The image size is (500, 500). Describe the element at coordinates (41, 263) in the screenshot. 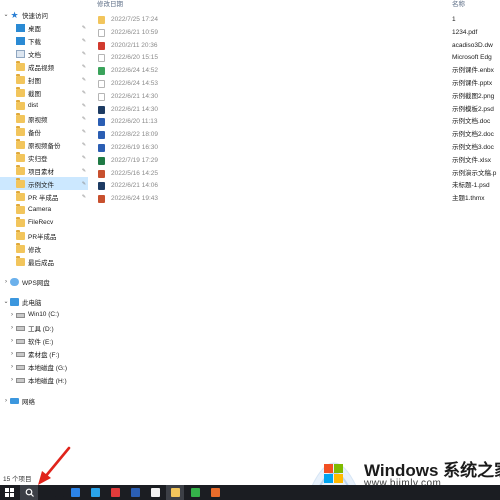

I see `nav-item-label: 最后成品` at that location.